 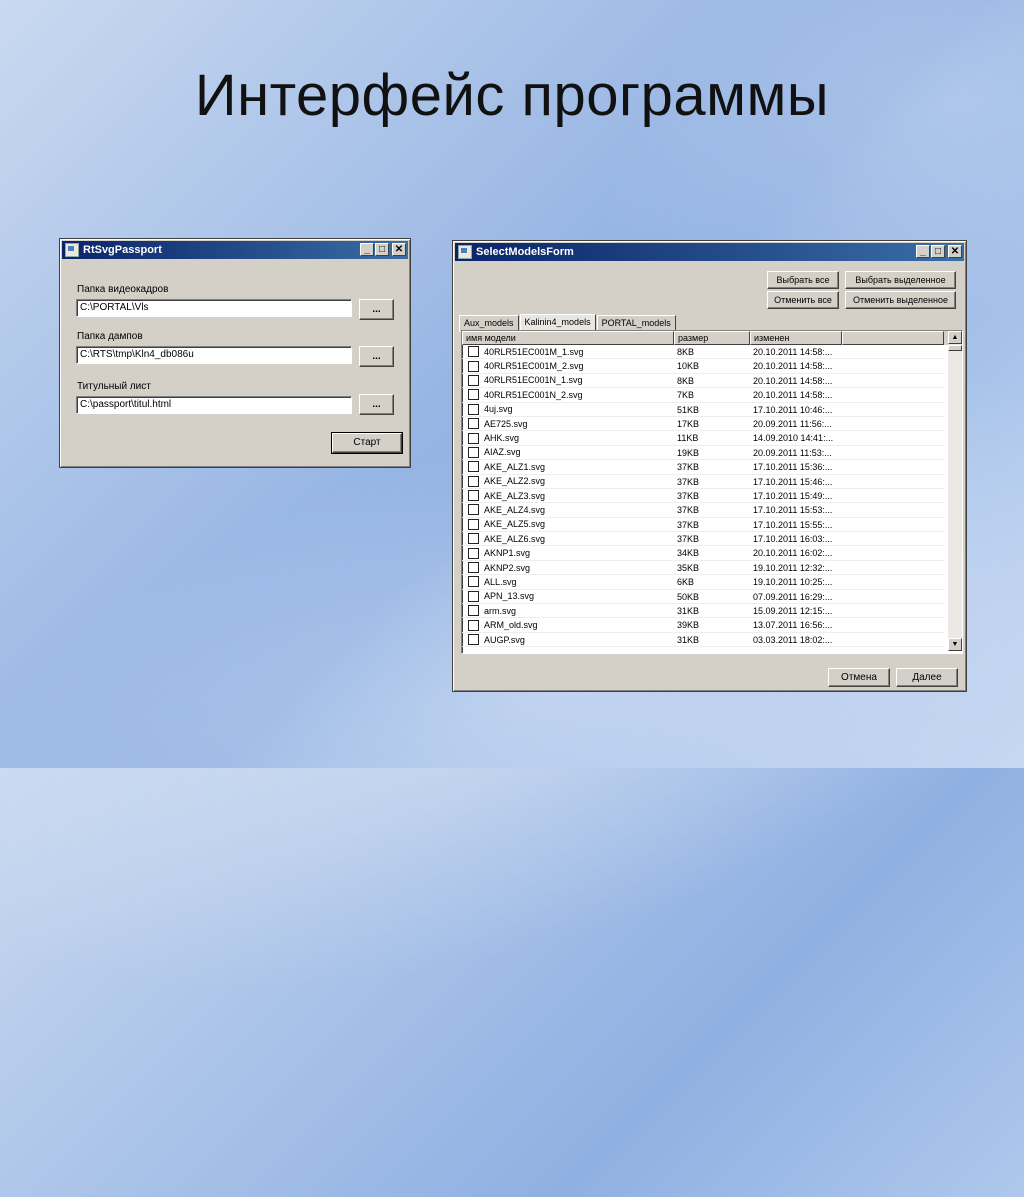 What do you see at coordinates (568, 424) in the screenshot?
I see `model-name-cell: AE725.svg` at bounding box center [568, 424].